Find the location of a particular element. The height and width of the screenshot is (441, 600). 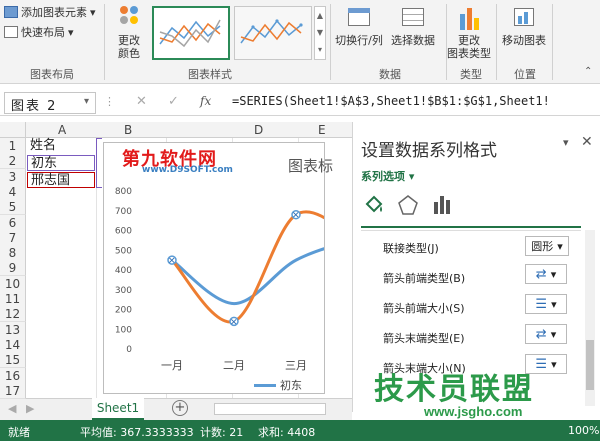

point-marker: ✕ is located at coordinates (234, 323).